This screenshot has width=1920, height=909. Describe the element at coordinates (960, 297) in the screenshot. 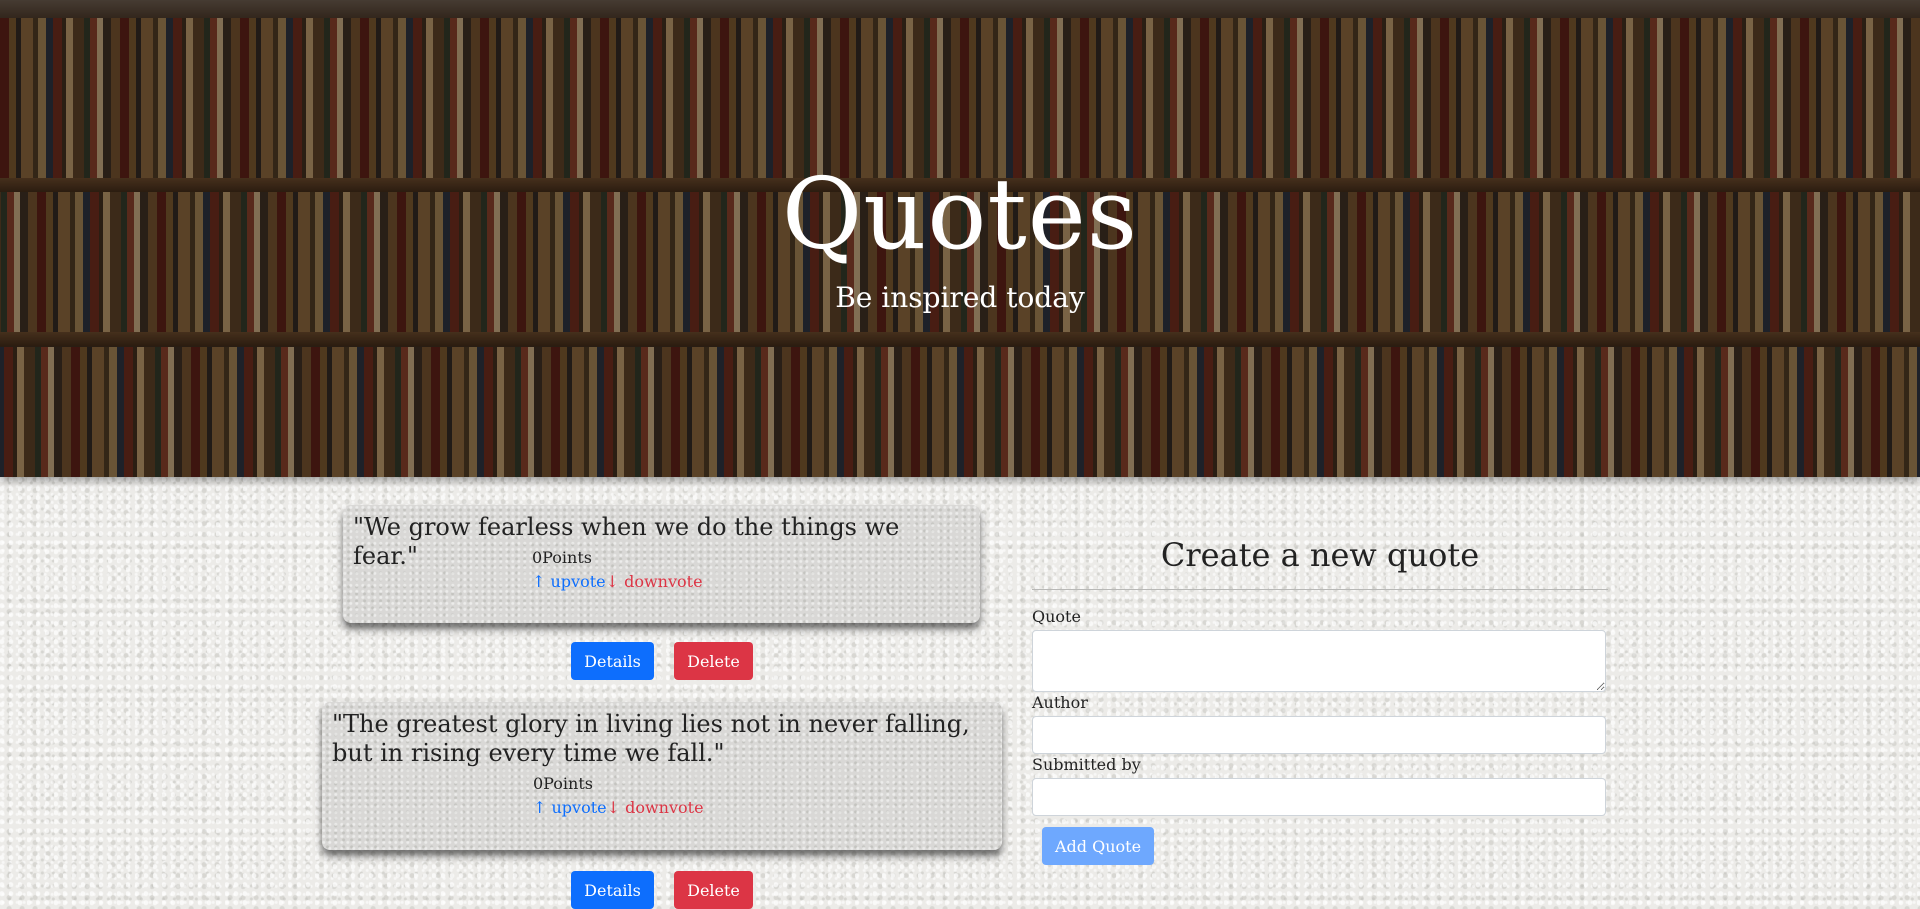

I see `site-subtitle: Be inspired today` at that location.